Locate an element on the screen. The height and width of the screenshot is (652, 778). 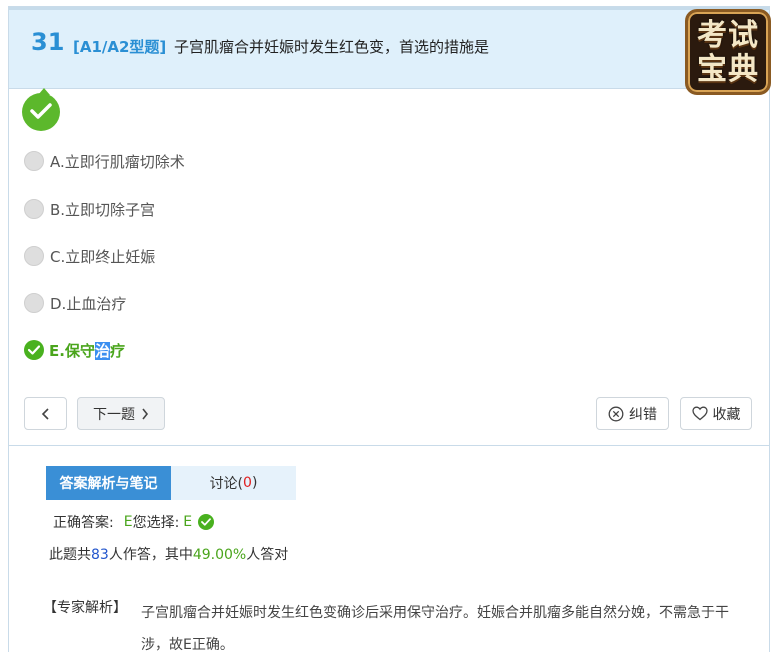
next-question-button: 下一题 is located at coordinates (121, 413).